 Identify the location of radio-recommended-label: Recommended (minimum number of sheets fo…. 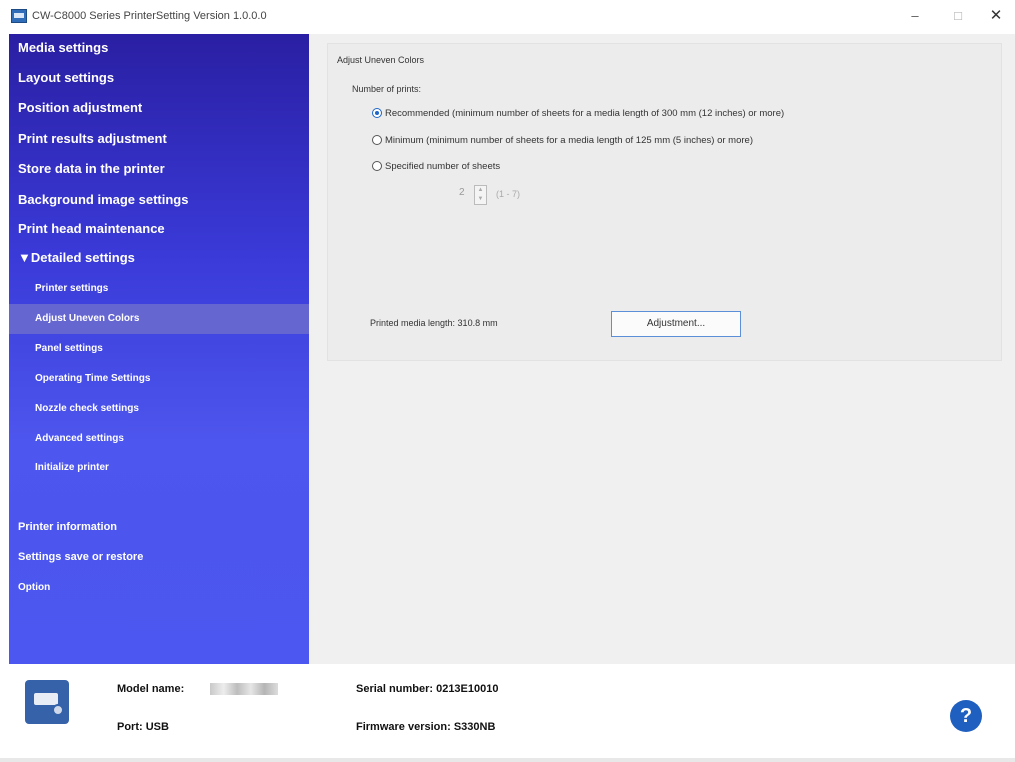
(585, 113).